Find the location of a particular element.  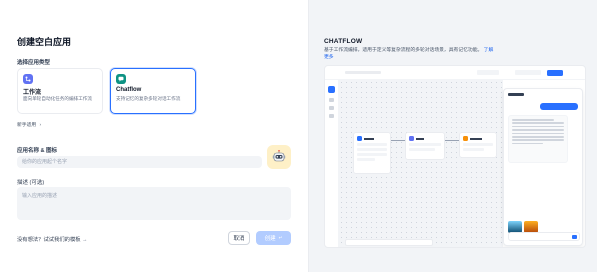

enter-key-icon: ↵ is located at coordinates (280, 237).